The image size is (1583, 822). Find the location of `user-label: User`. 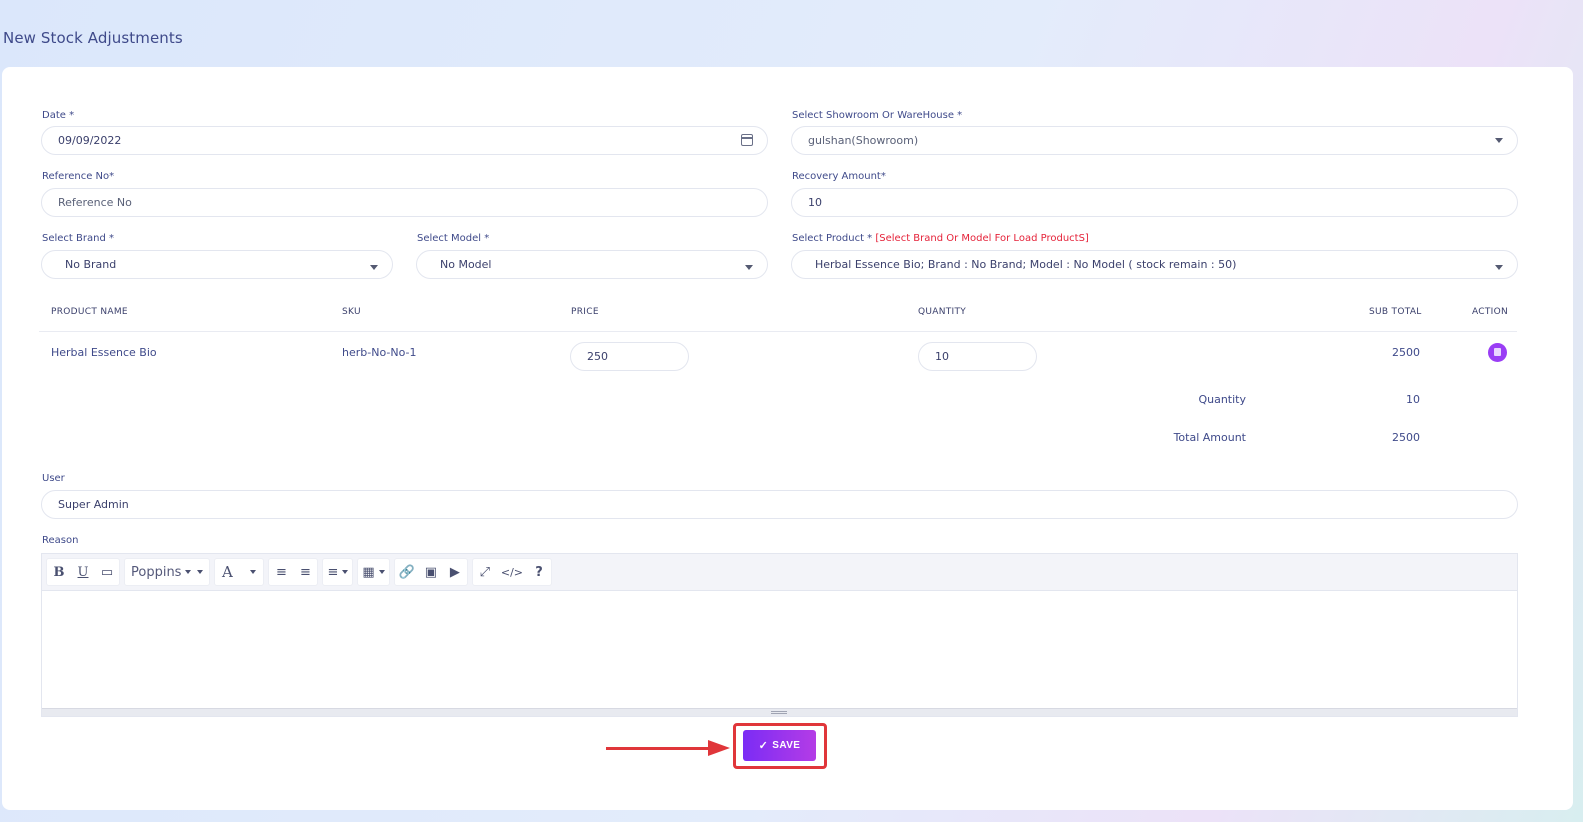

user-label: User is located at coordinates (53, 478).